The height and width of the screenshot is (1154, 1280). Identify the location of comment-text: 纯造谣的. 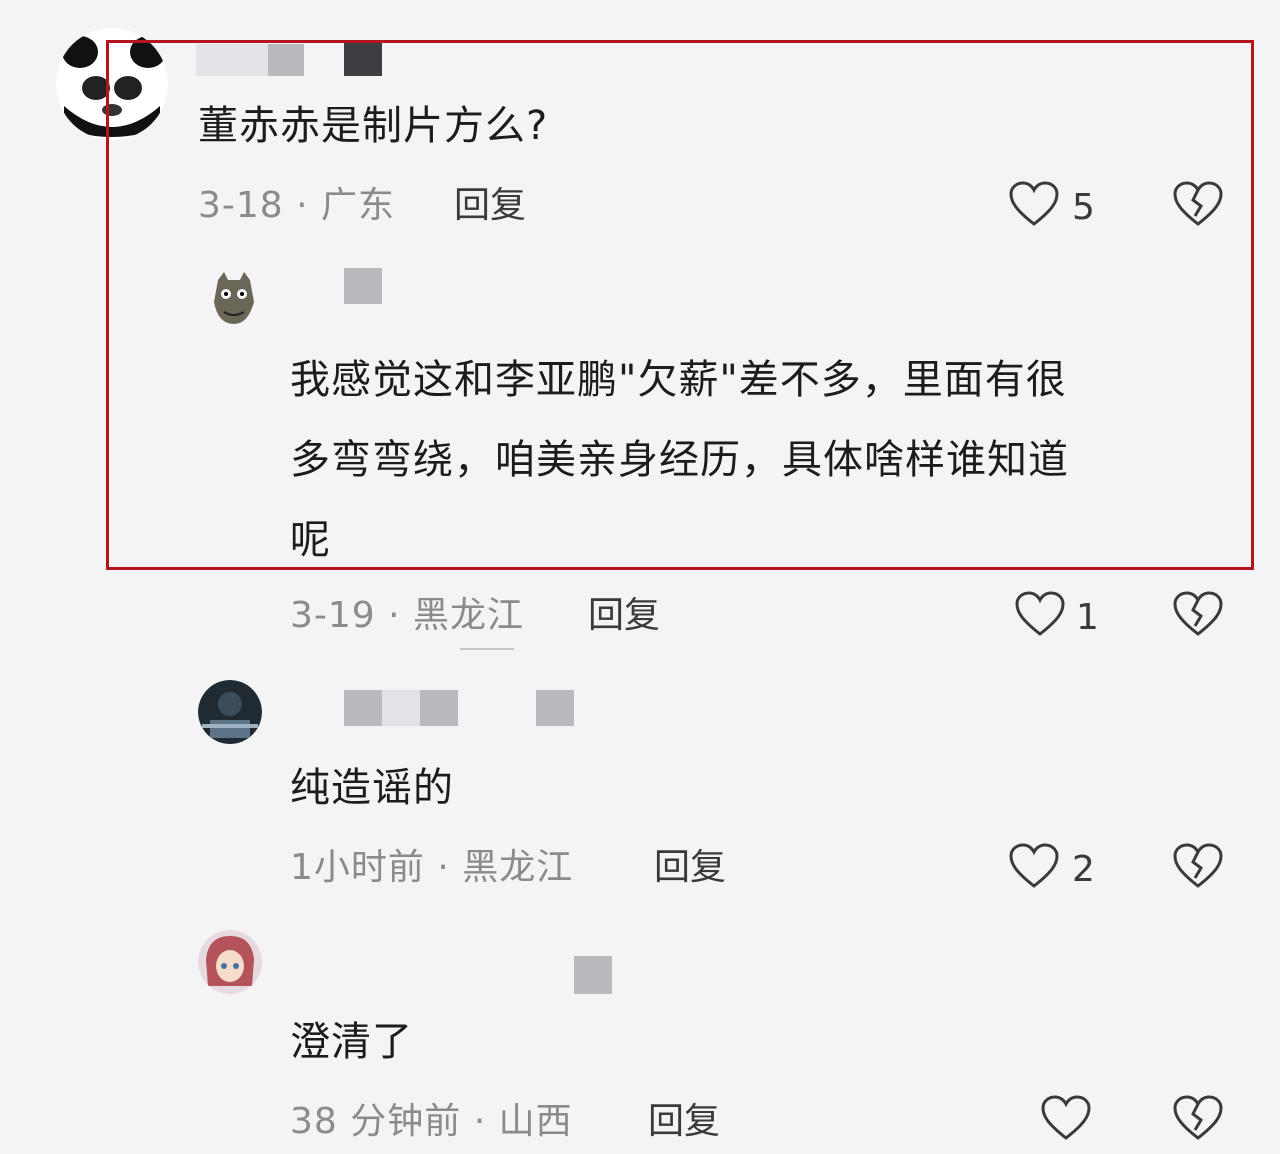
(372, 788).